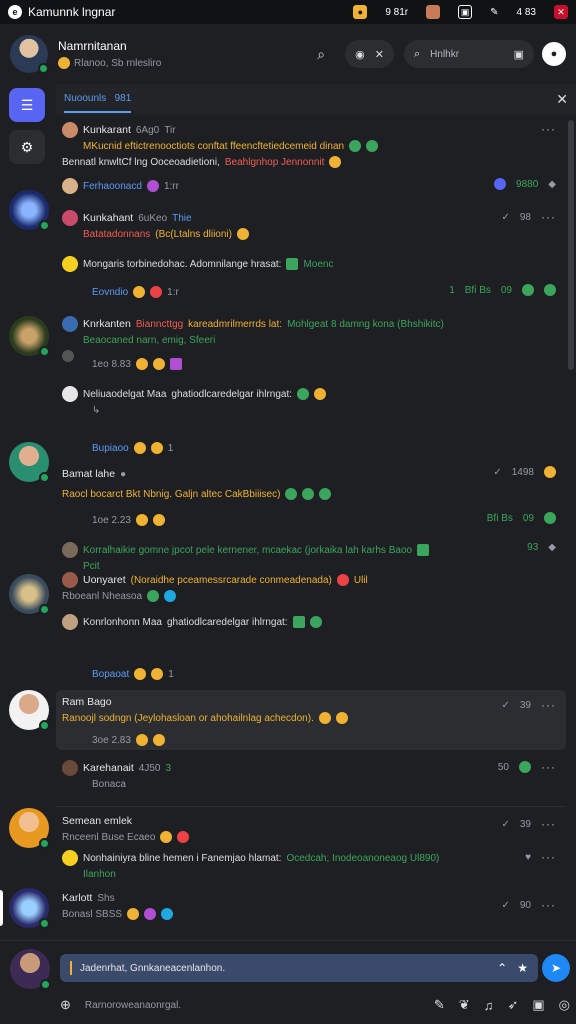 Image resolution: width=576 pixels, height=1024 pixels. What do you see at coordinates (464, 1005) in the screenshot?
I see `gift-icon: ❦` at bounding box center [464, 1005].